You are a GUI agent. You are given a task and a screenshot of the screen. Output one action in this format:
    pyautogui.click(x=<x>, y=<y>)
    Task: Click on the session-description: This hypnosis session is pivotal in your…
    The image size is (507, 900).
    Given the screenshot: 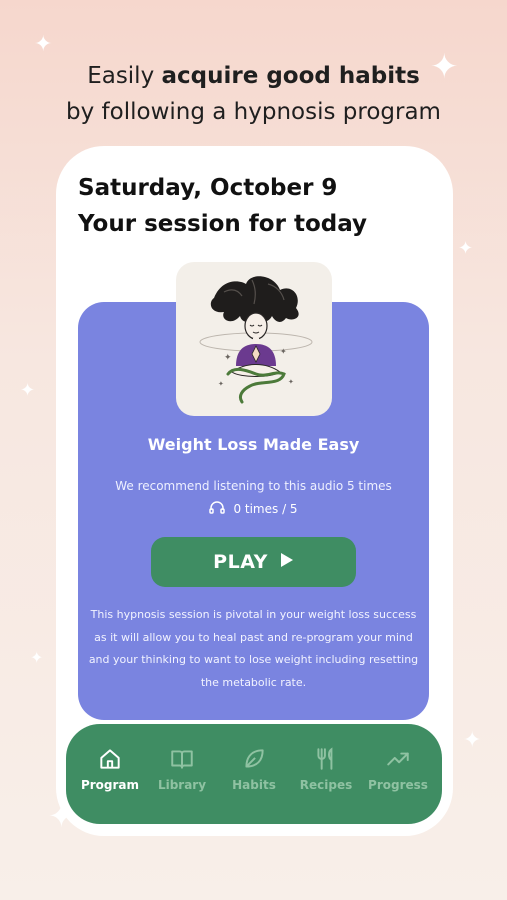 What is the action you would take?
    pyautogui.click(x=253, y=648)
    